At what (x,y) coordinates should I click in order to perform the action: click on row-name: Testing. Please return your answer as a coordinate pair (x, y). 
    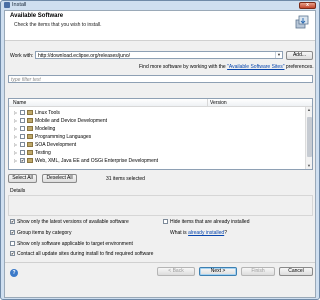
    Looking at the image, I should click on (43, 153).